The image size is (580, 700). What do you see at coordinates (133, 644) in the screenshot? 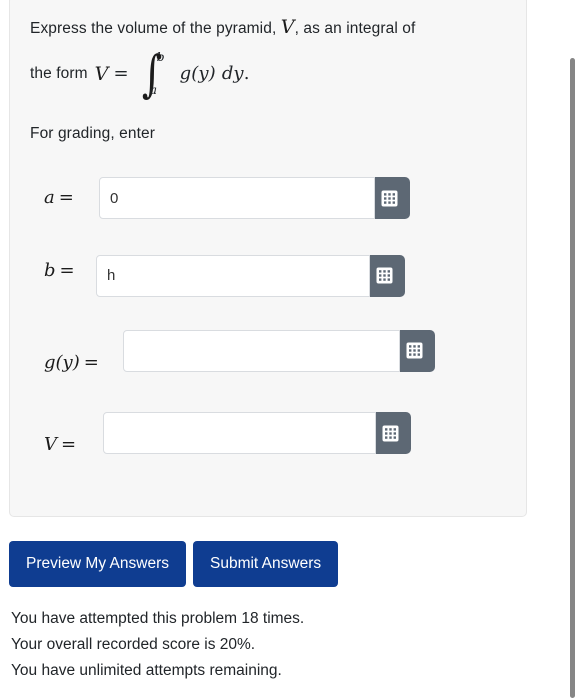
I see `recorded-score-text: Your overall recorded score is 20%.` at bounding box center [133, 644].